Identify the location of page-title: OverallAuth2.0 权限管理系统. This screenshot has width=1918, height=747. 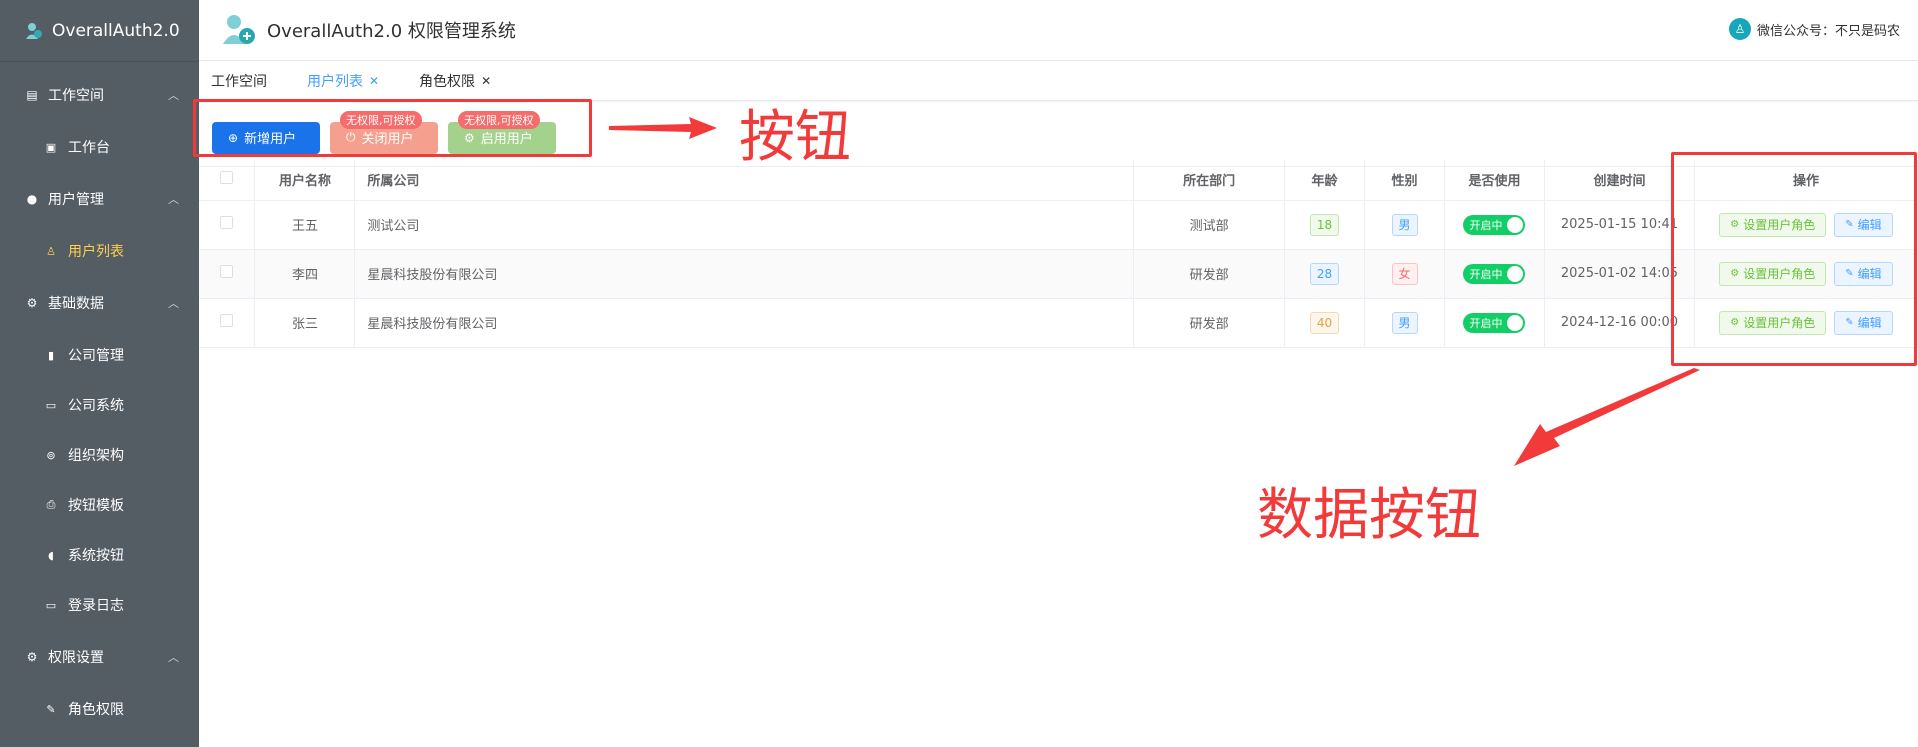
(391, 31).